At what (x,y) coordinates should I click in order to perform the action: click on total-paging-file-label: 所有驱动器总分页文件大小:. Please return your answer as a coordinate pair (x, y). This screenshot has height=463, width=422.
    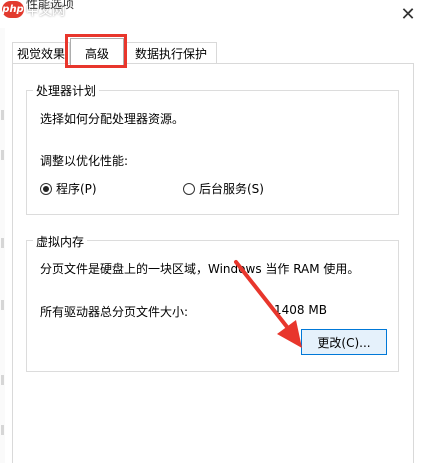
    Looking at the image, I should click on (114, 312).